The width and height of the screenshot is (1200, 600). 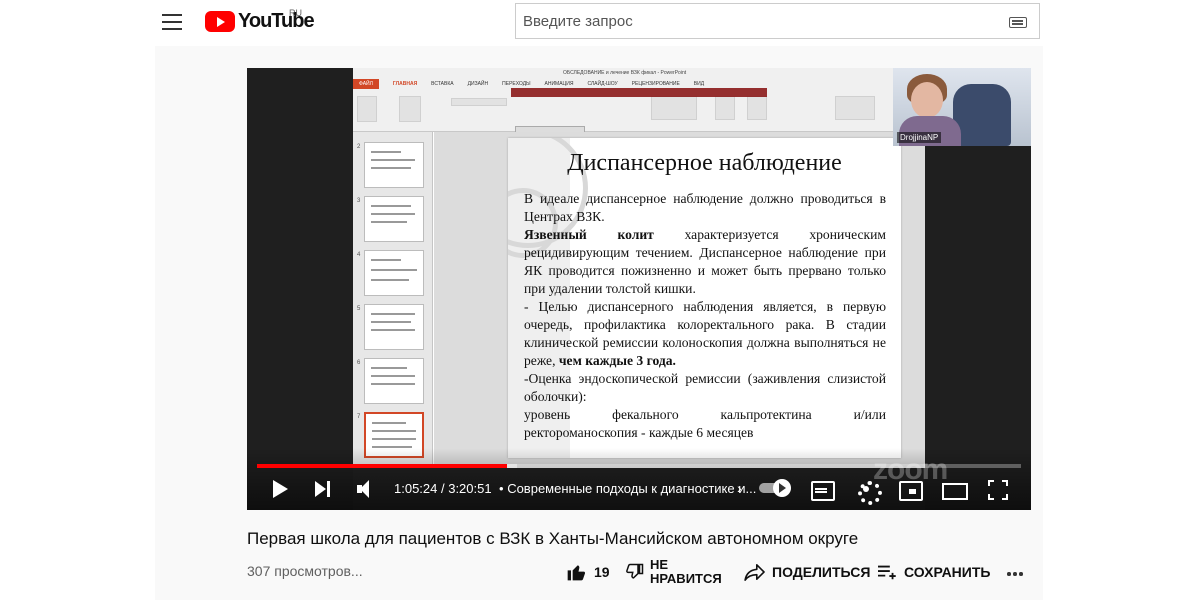 What do you see at coordinates (998, 489) in the screenshot?
I see `fullscreen-icon` at bounding box center [998, 489].